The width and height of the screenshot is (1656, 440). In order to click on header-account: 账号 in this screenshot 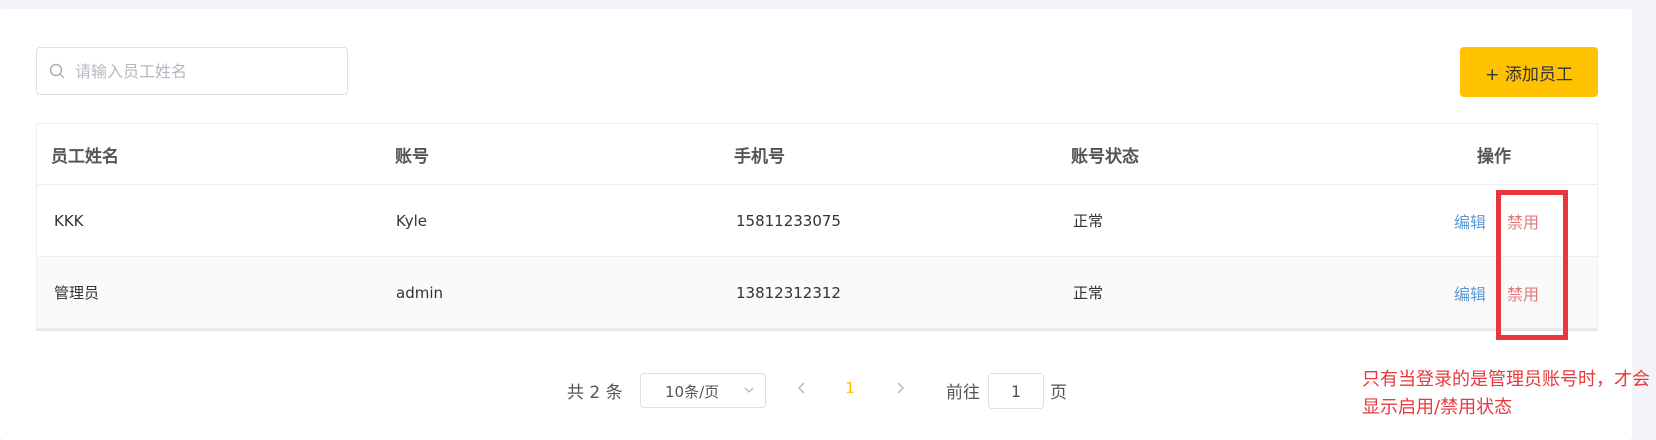, I will do `click(412, 156)`.